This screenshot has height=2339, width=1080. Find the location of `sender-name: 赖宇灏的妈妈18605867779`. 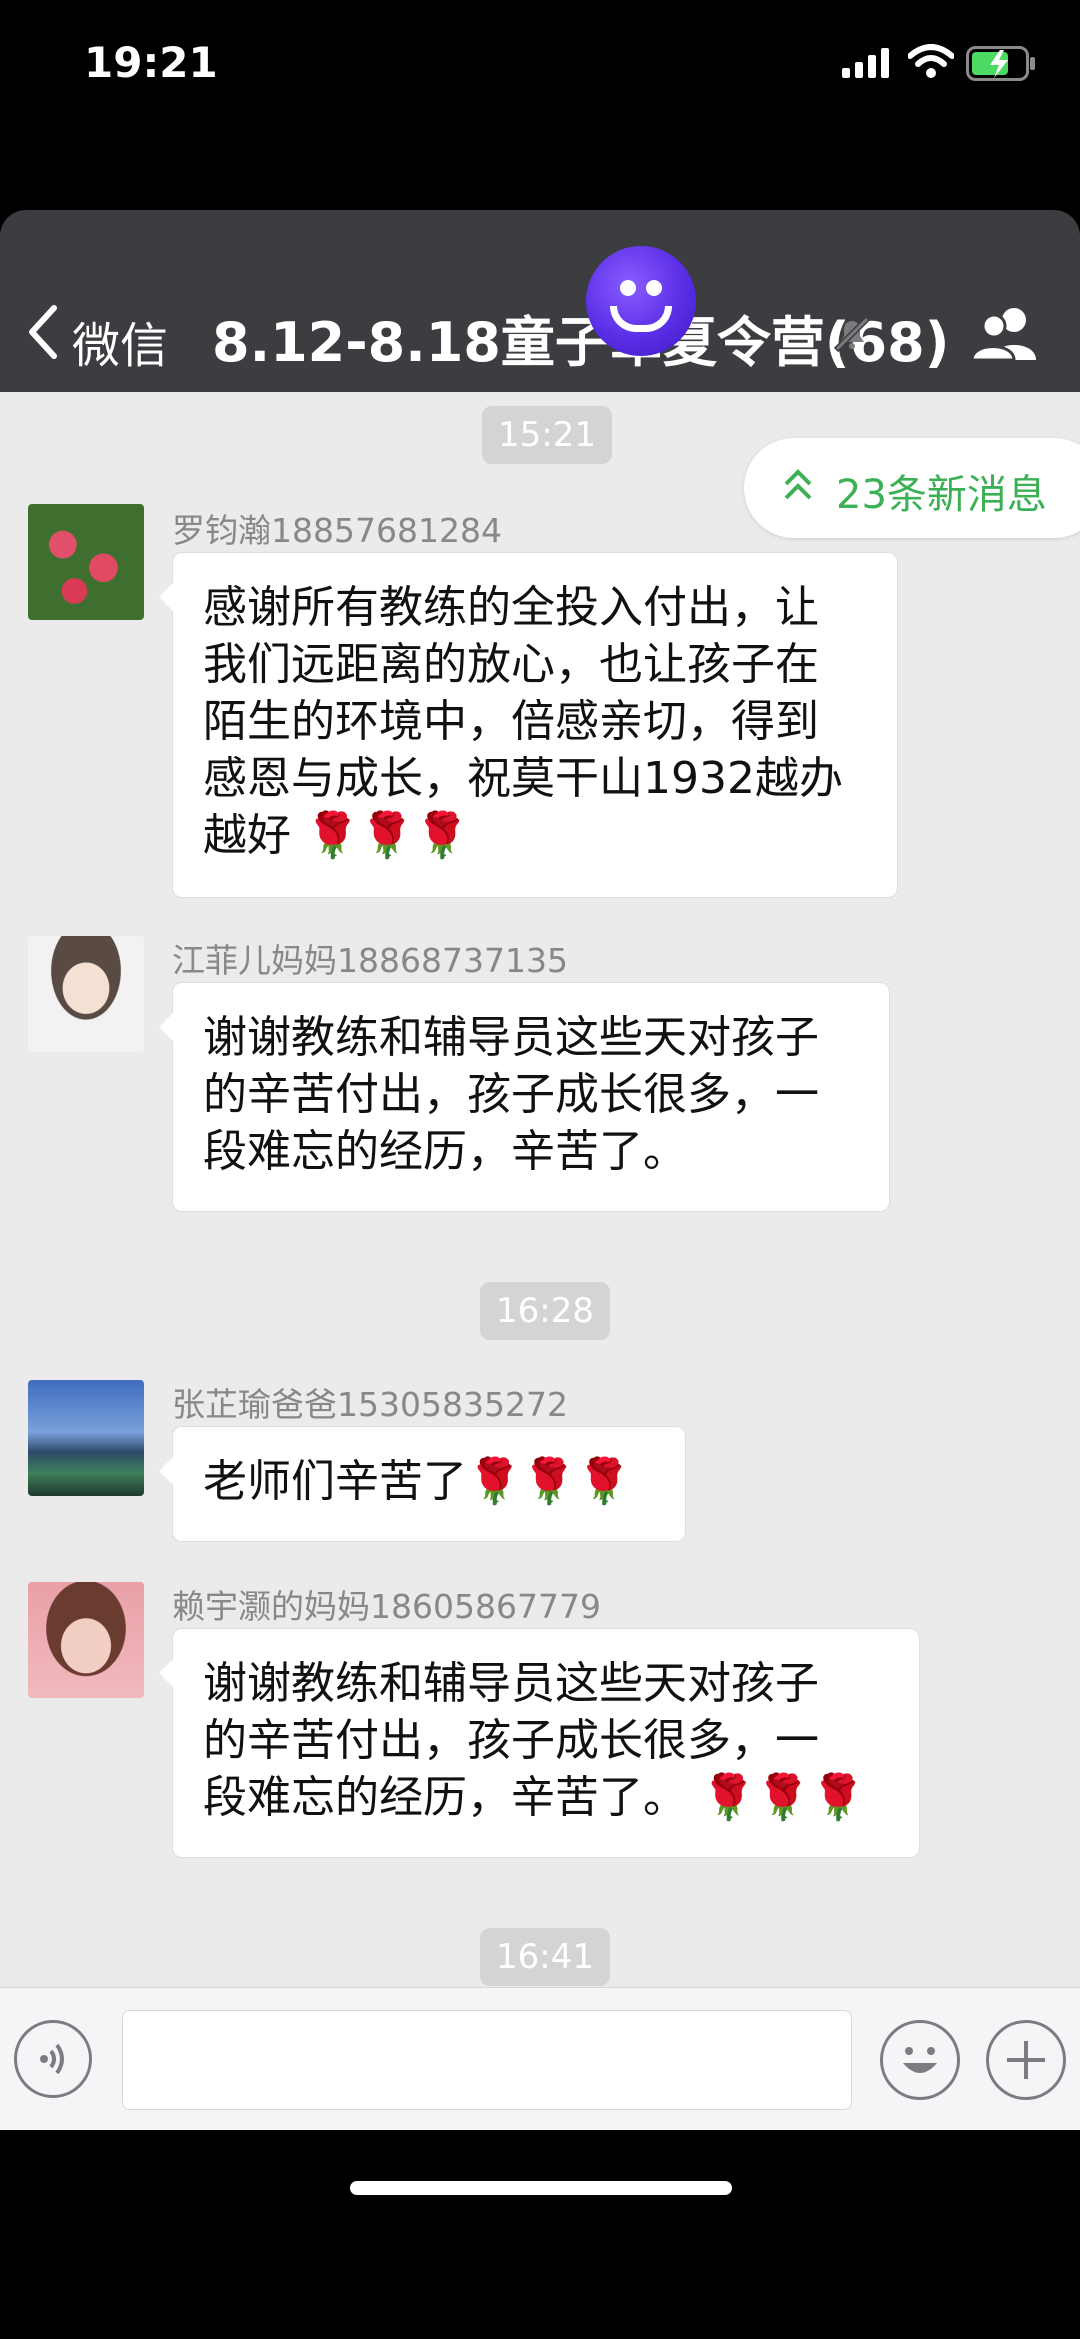

sender-name: 赖宇灏的妈妈18605867779 is located at coordinates (386, 1606).